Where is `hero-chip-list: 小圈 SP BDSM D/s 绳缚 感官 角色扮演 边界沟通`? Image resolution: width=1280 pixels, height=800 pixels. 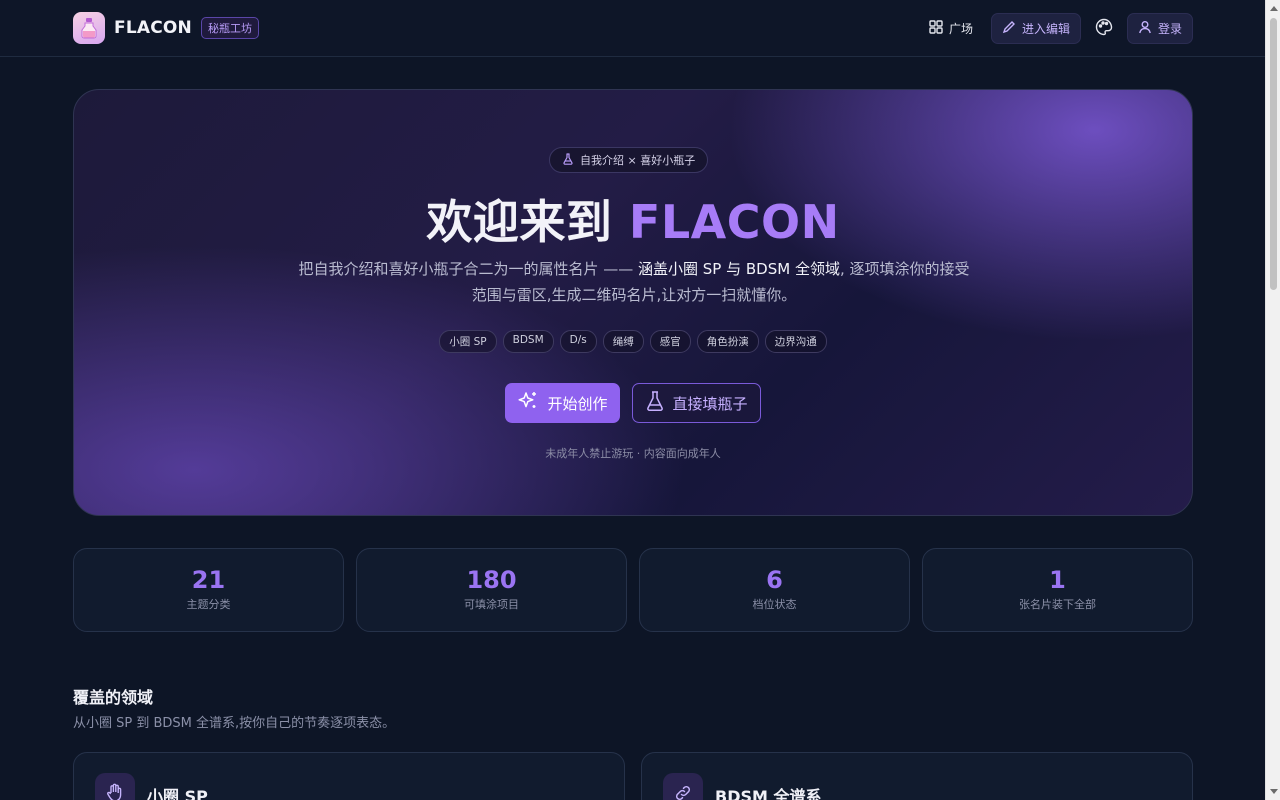 hero-chip-list: 小圈 SP BDSM D/s 绳缚 感官 角色扮演 边界沟通 is located at coordinates (633, 341).